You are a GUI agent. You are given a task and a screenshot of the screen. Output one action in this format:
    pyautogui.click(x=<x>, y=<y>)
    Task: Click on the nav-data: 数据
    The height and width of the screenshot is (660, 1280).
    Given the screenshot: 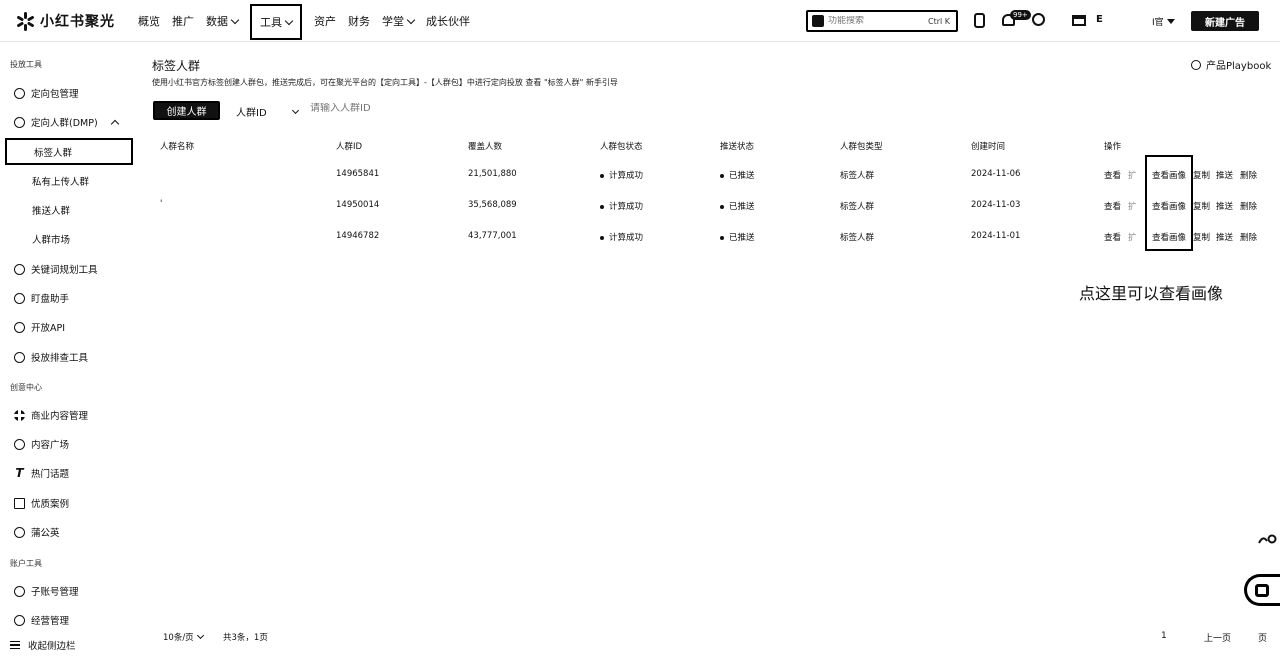 What is the action you would take?
    pyautogui.click(x=223, y=21)
    